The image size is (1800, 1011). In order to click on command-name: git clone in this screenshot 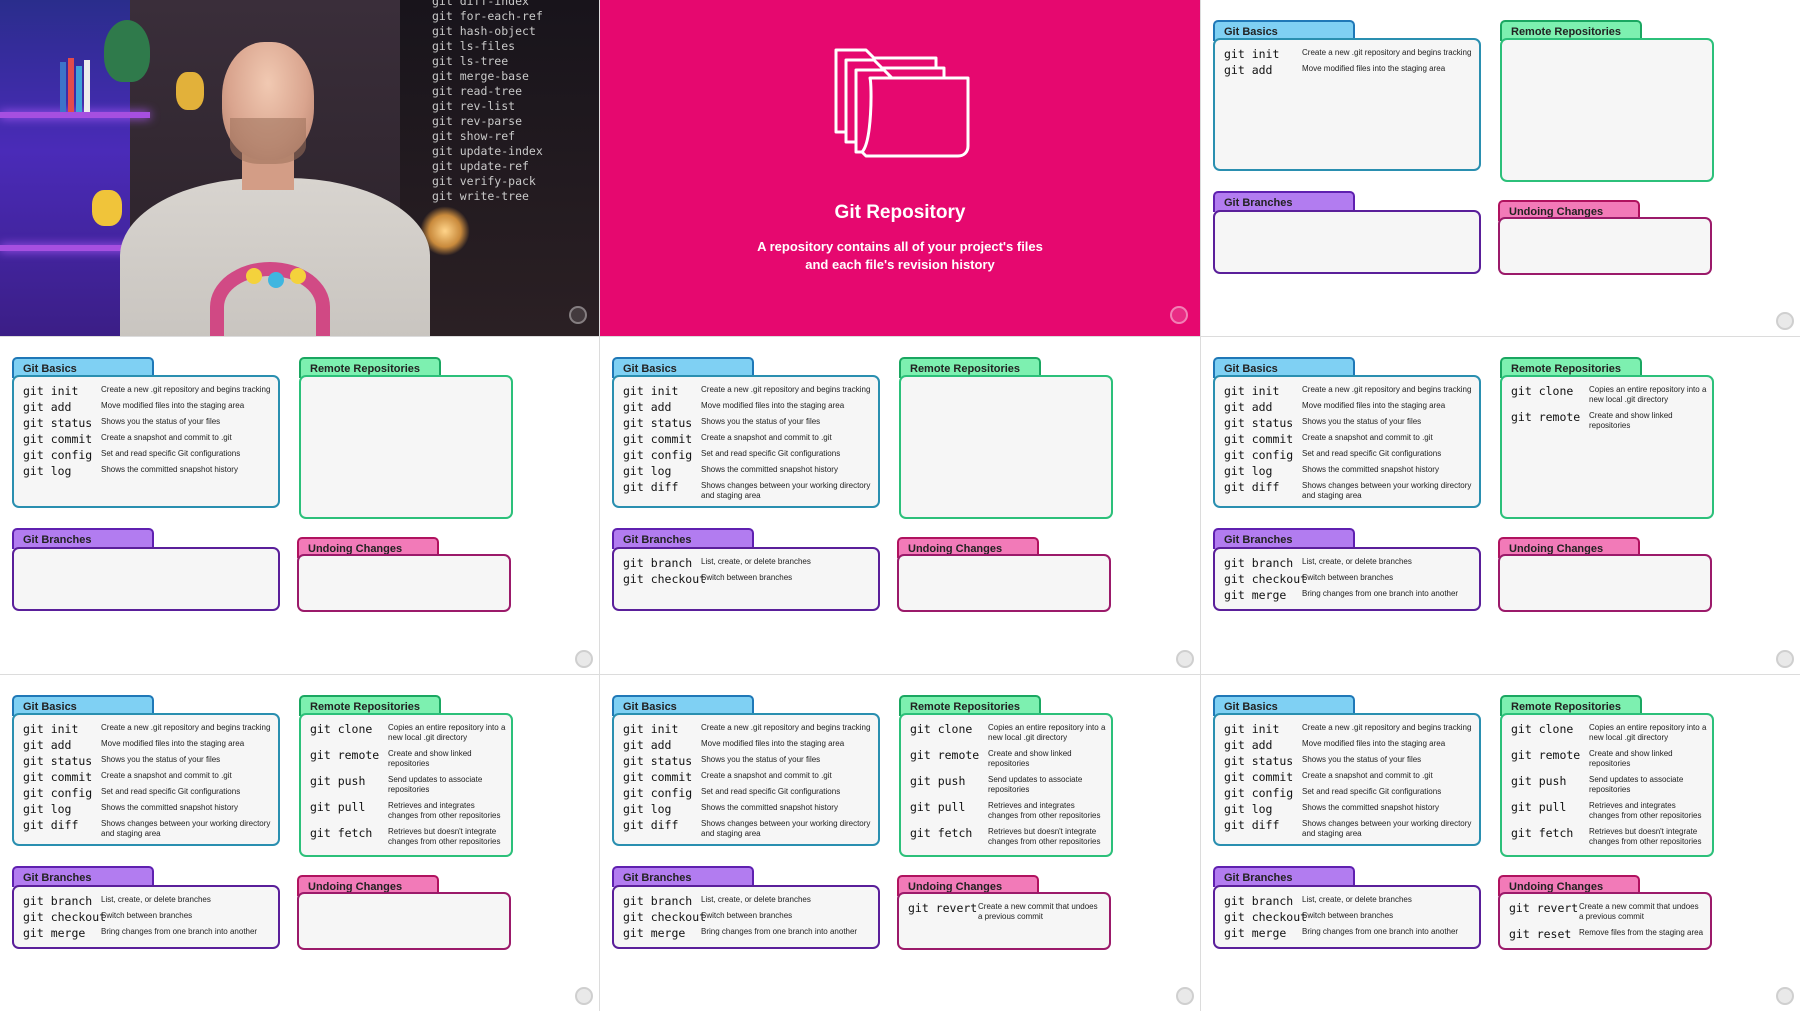, I will do `click(341, 729)`.